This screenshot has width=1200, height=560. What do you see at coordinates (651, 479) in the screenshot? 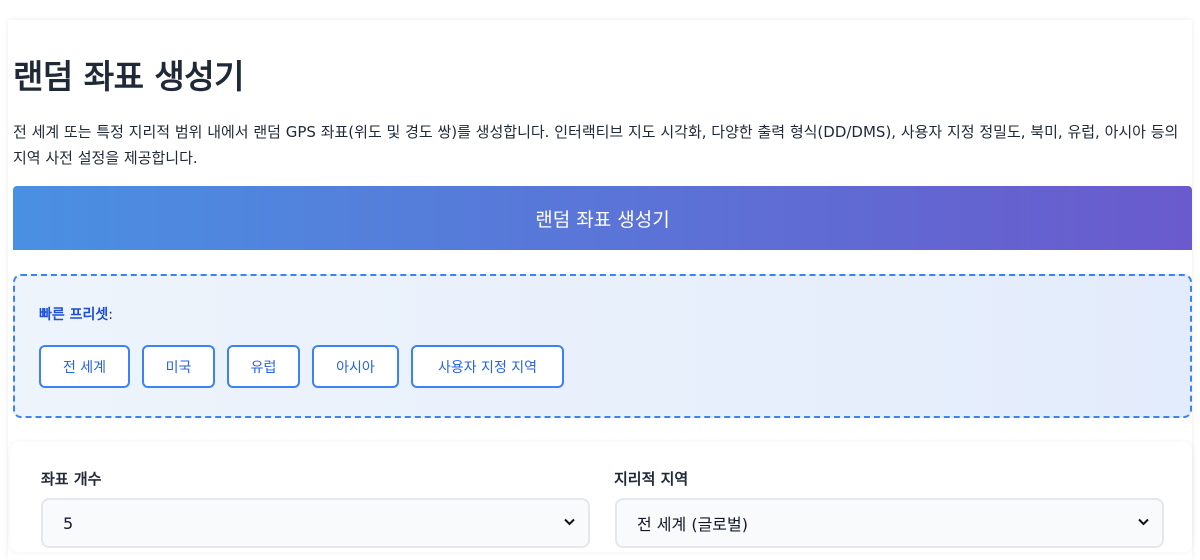
I see `geographic-region-label: 지리적 지역` at bounding box center [651, 479].